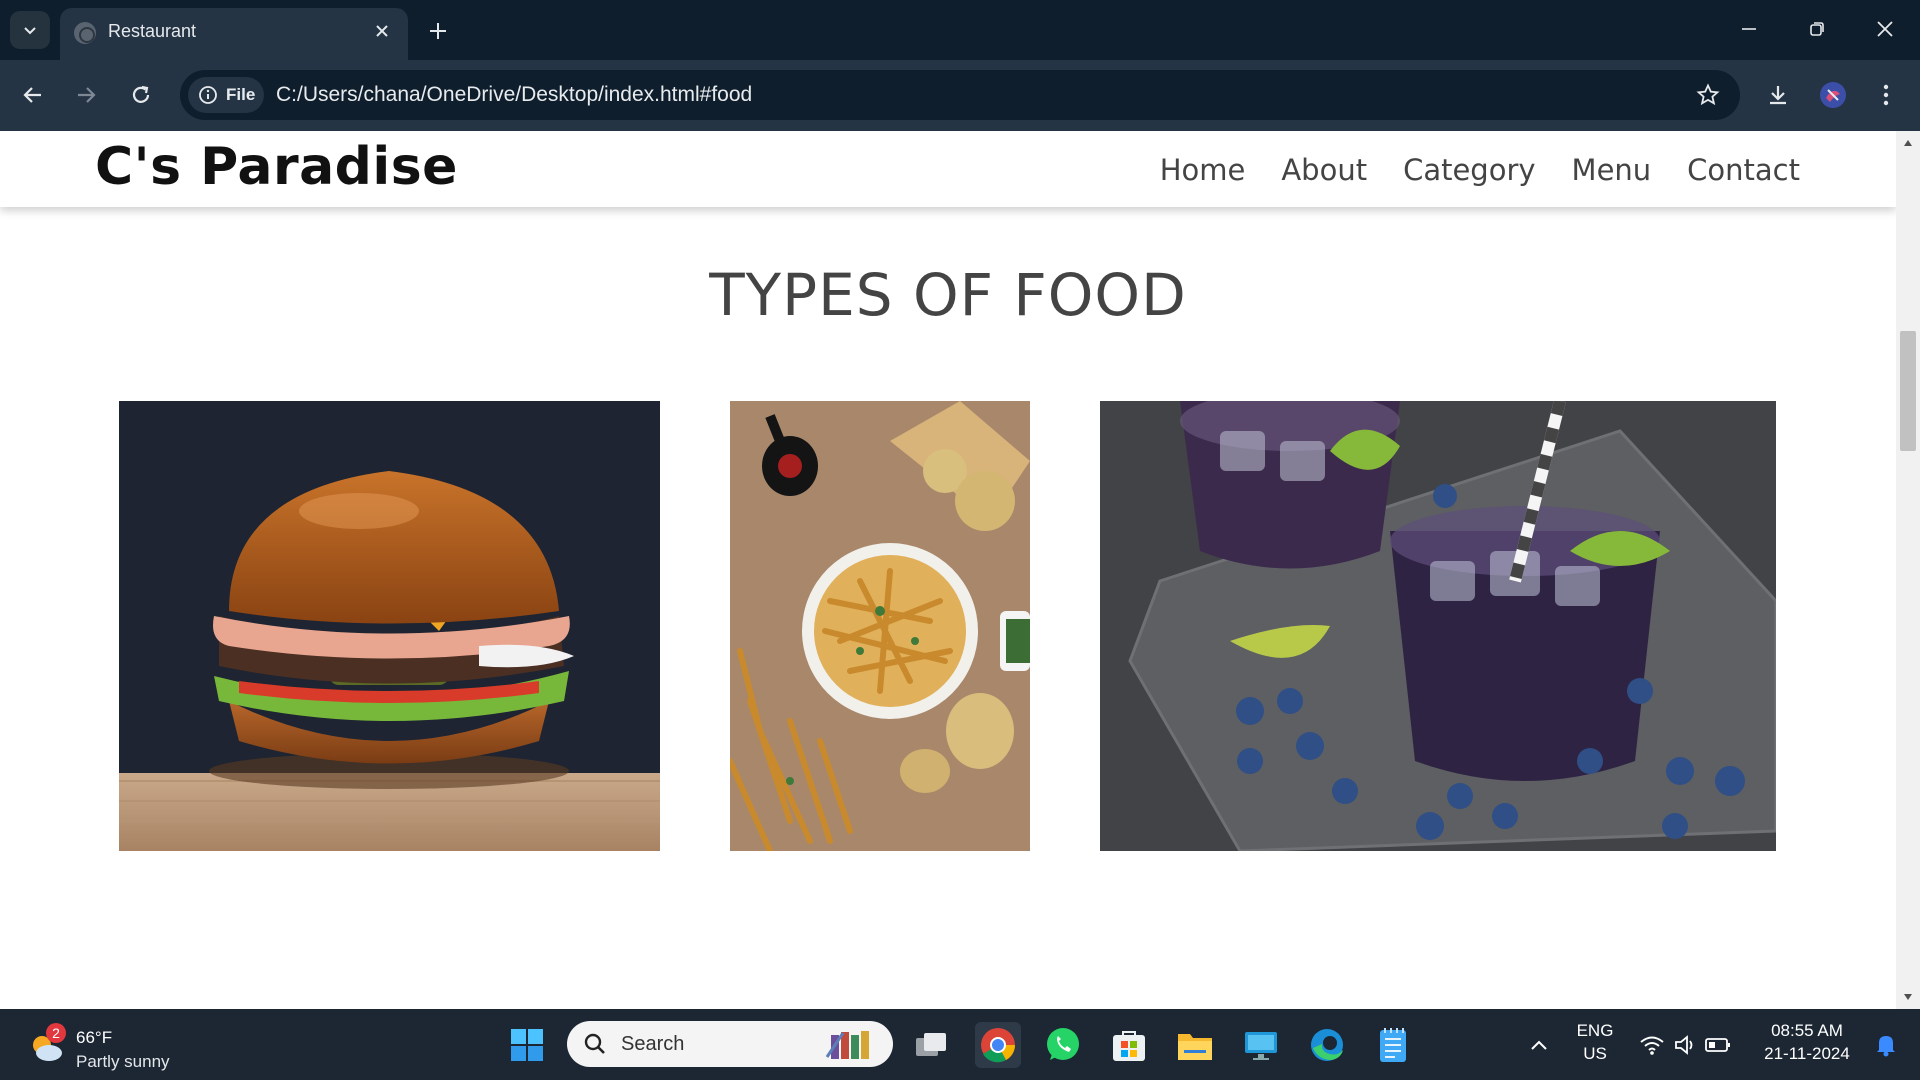 Image resolution: width=1920 pixels, height=1080 pixels. Describe the element at coordinates (85, 33) in the screenshot. I see `globe-icon` at that location.